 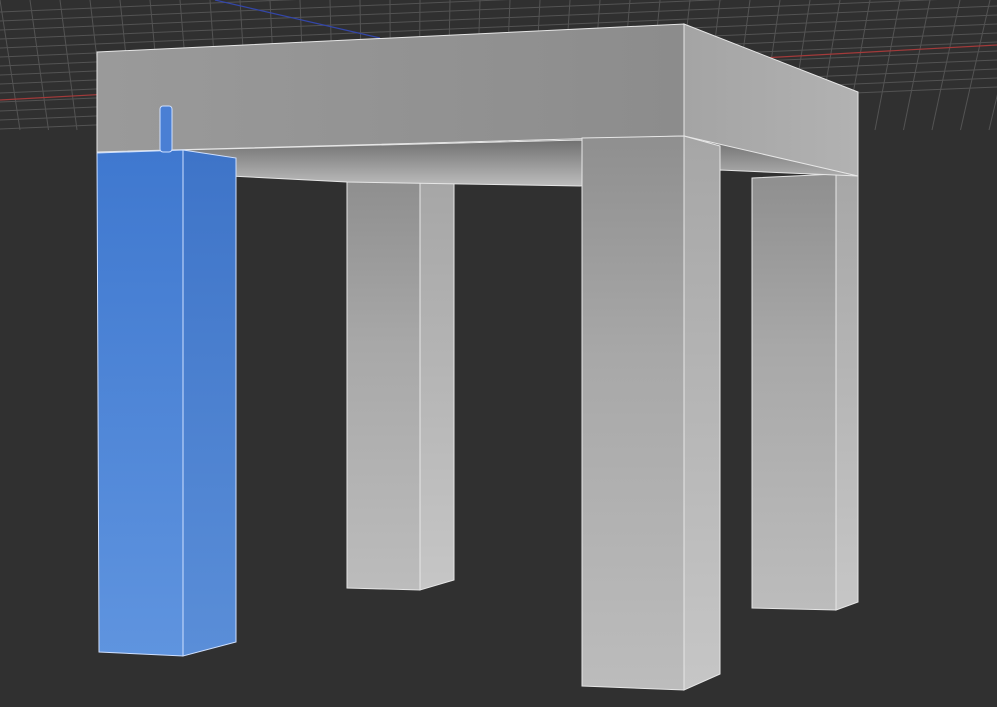 I want to click on pivot-gizmo, so click(x=166, y=129).